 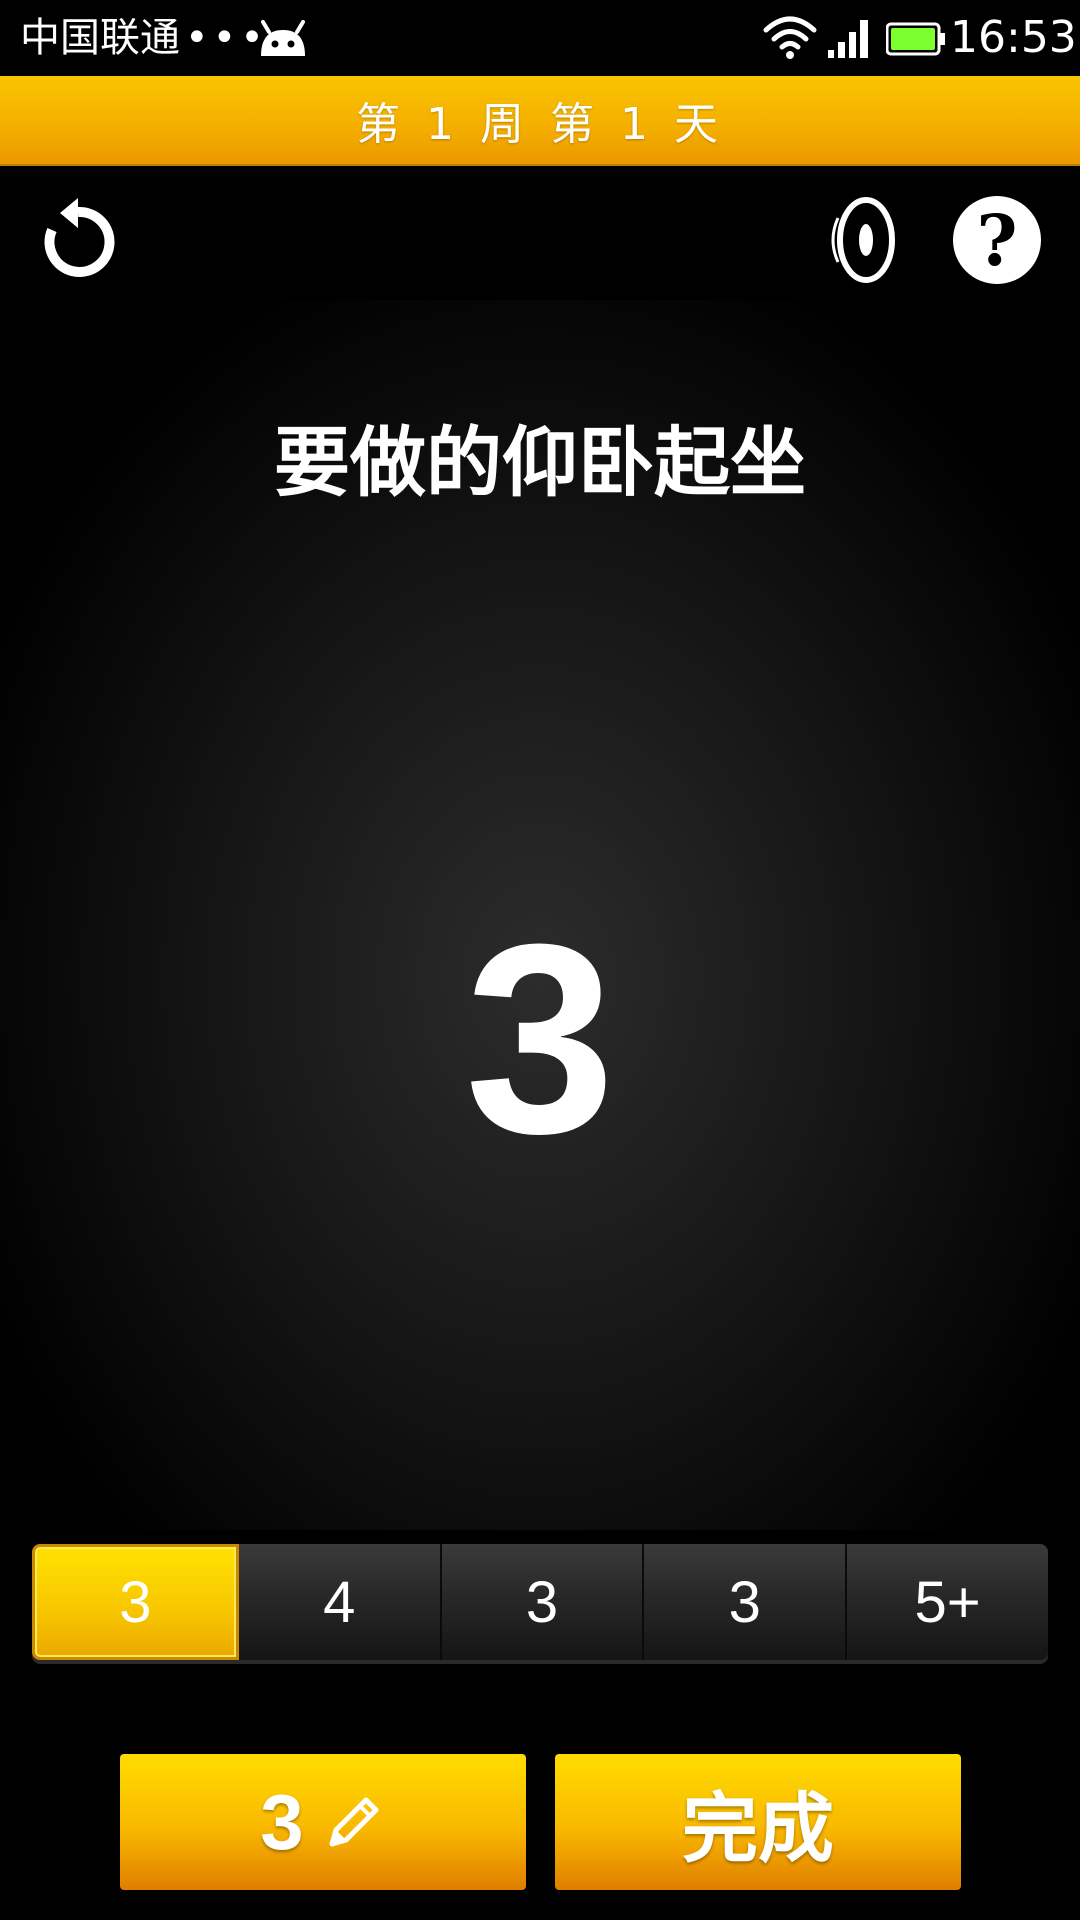 What do you see at coordinates (283, 38) in the screenshot?
I see `android-icon` at bounding box center [283, 38].